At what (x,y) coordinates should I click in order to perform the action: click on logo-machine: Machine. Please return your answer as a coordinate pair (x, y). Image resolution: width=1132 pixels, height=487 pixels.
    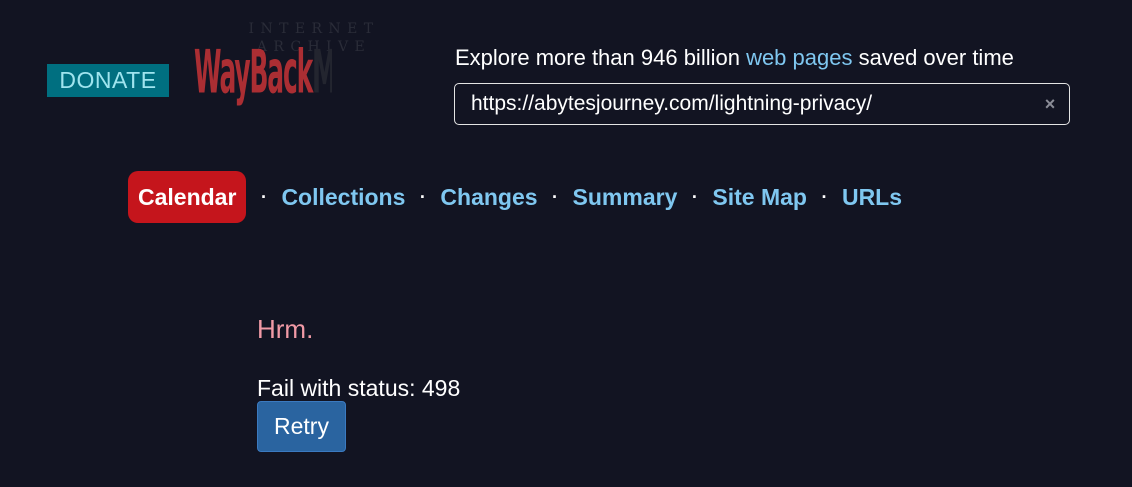
    Looking at the image, I should click on (322, 73).